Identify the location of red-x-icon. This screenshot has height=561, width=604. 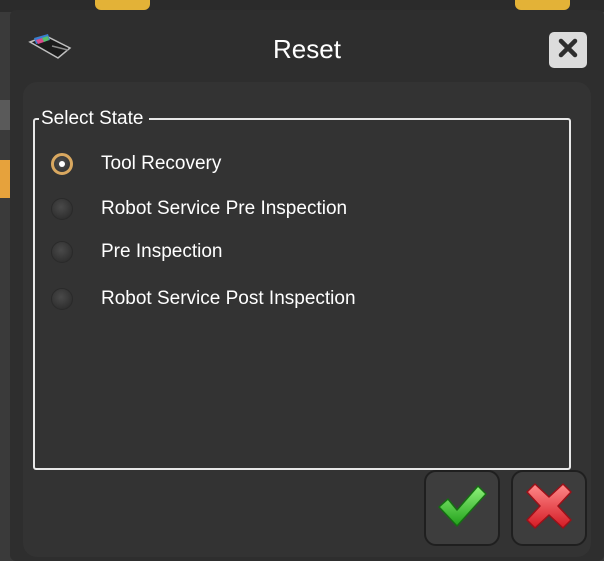
(549, 508).